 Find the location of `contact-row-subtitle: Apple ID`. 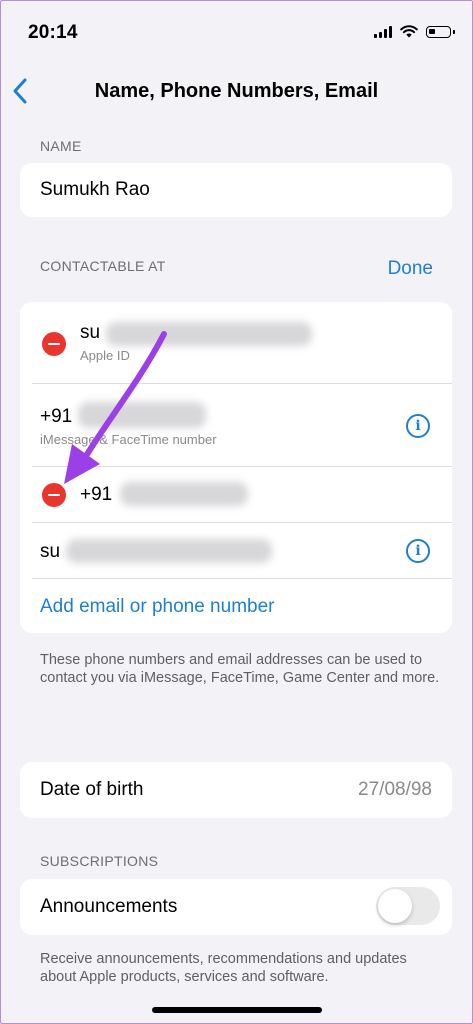

contact-row-subtitle: Apple ID is located at coordinates (105, 355).